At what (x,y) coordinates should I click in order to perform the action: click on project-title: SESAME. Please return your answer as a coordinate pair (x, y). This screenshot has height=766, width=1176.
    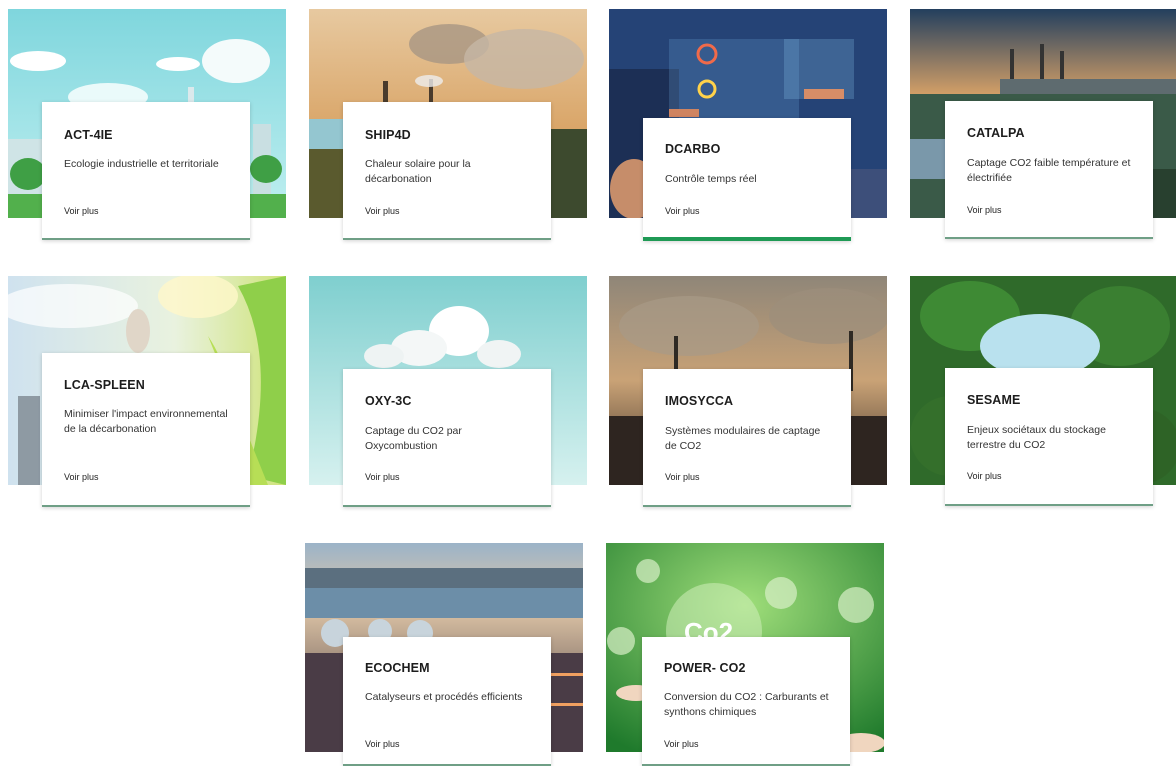
    Looking at the image, I should click on (994, 400).